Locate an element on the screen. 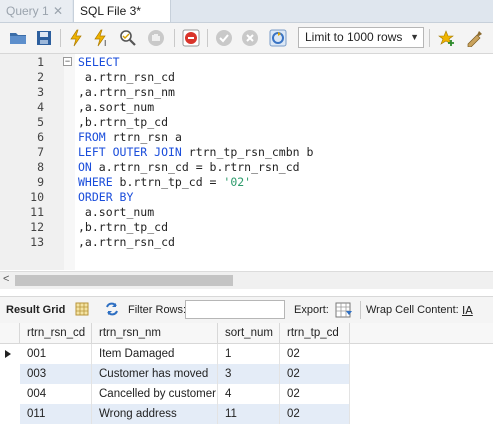 The image size is (493, 441). export-icon is located at coordinates (344, 311).